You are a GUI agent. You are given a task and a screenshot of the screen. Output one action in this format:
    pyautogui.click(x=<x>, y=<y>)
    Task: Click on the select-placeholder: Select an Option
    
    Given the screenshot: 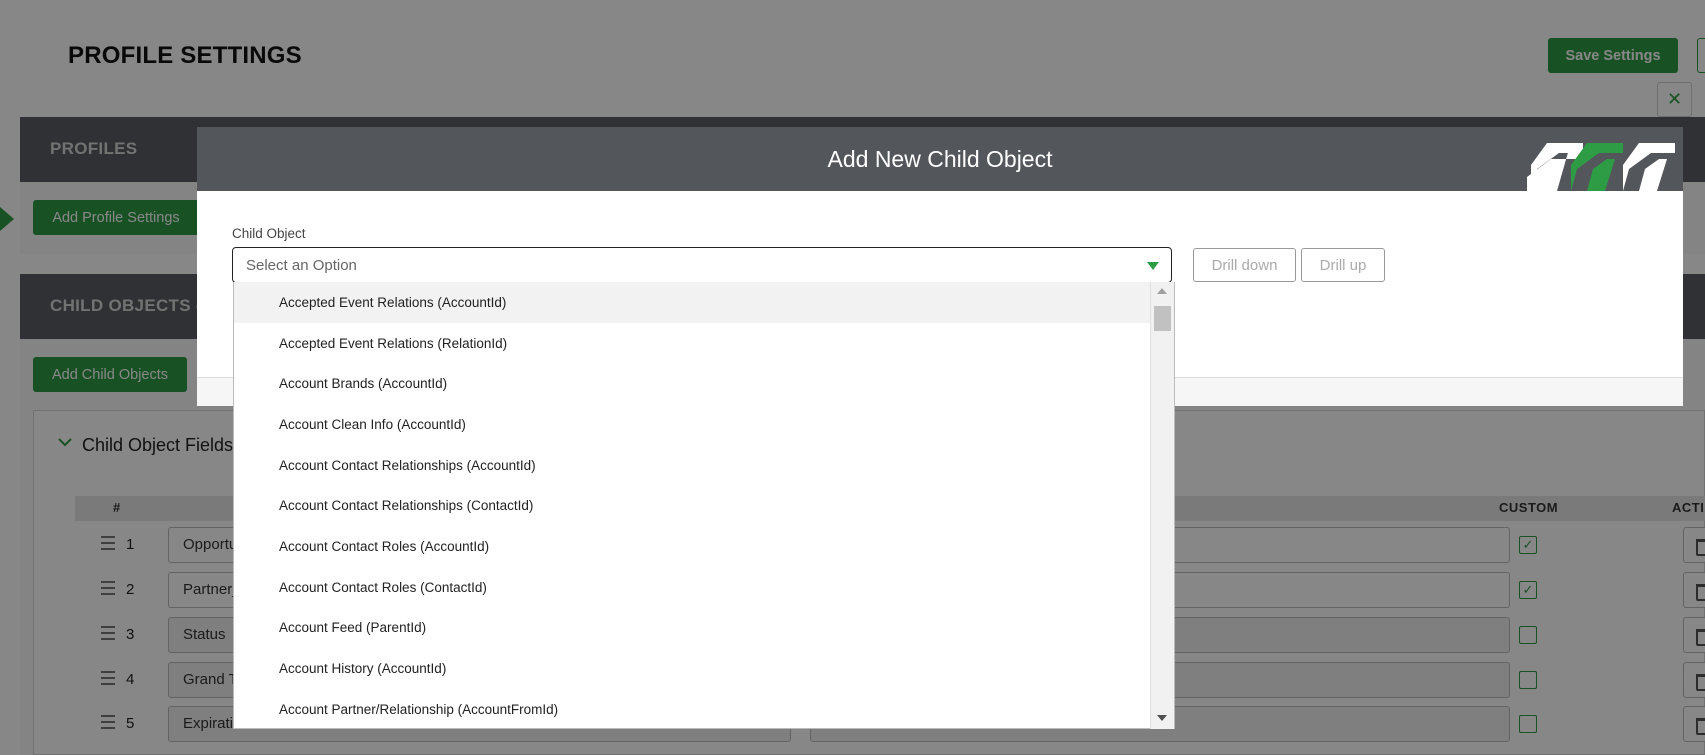 What is the action you would take?
    pyautogui.click(x=301, y=265)
    